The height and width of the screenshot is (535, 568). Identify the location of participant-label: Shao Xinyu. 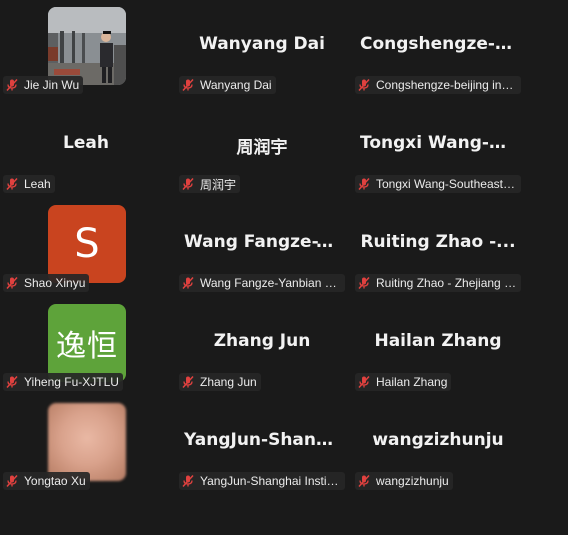
(46, 283).